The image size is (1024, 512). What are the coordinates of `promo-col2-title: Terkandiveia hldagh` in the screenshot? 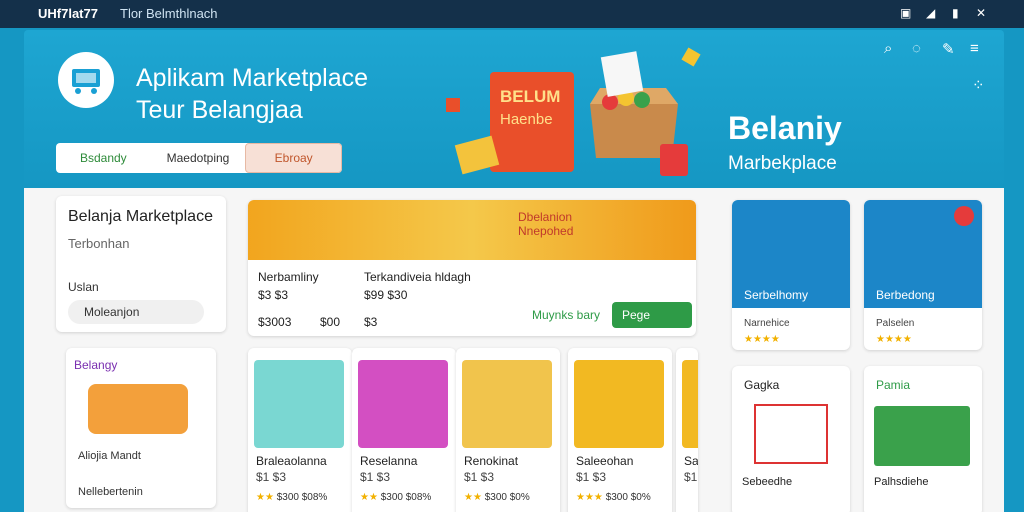 It's located at (417, 277).